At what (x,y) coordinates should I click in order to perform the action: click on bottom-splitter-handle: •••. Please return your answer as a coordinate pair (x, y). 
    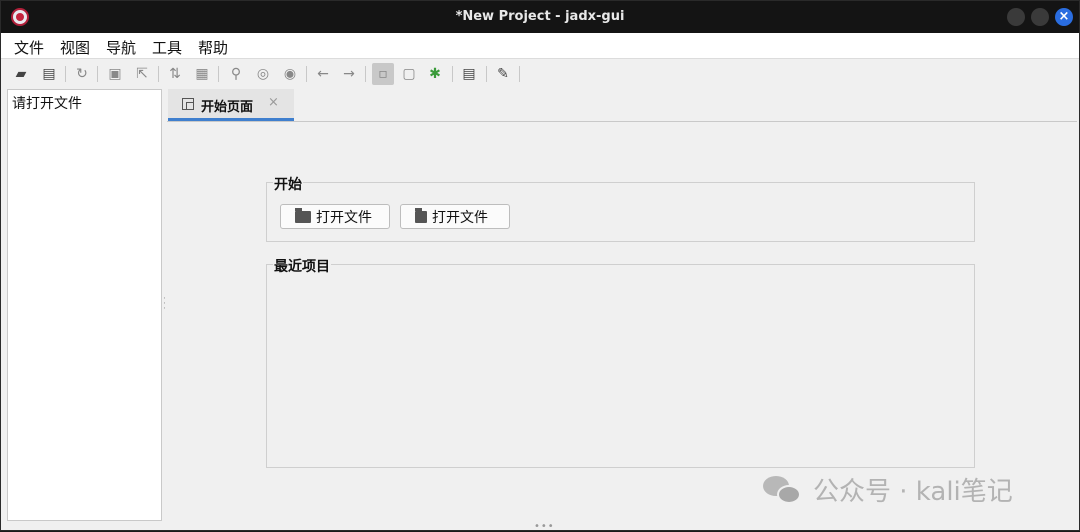
    Looking at the image, I should click on (544, 526).